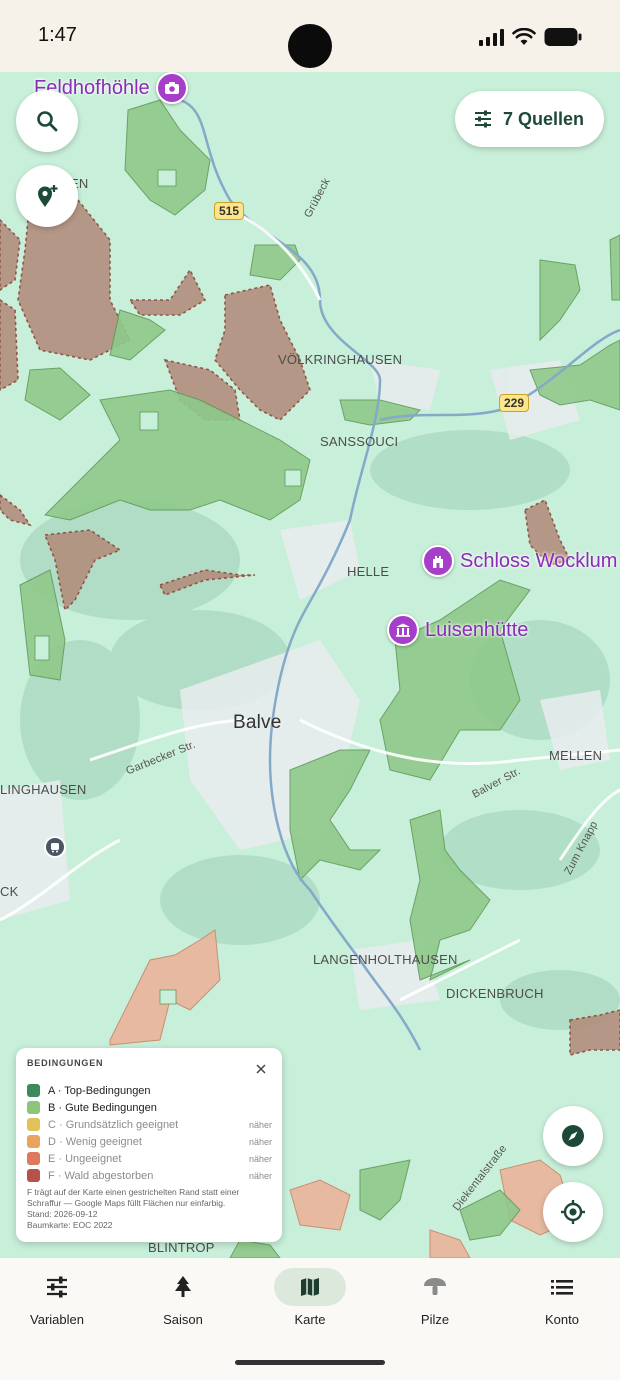  Describe the element at coordinates (482, 119) in the screenshot. I see `tune-icon` at that location.